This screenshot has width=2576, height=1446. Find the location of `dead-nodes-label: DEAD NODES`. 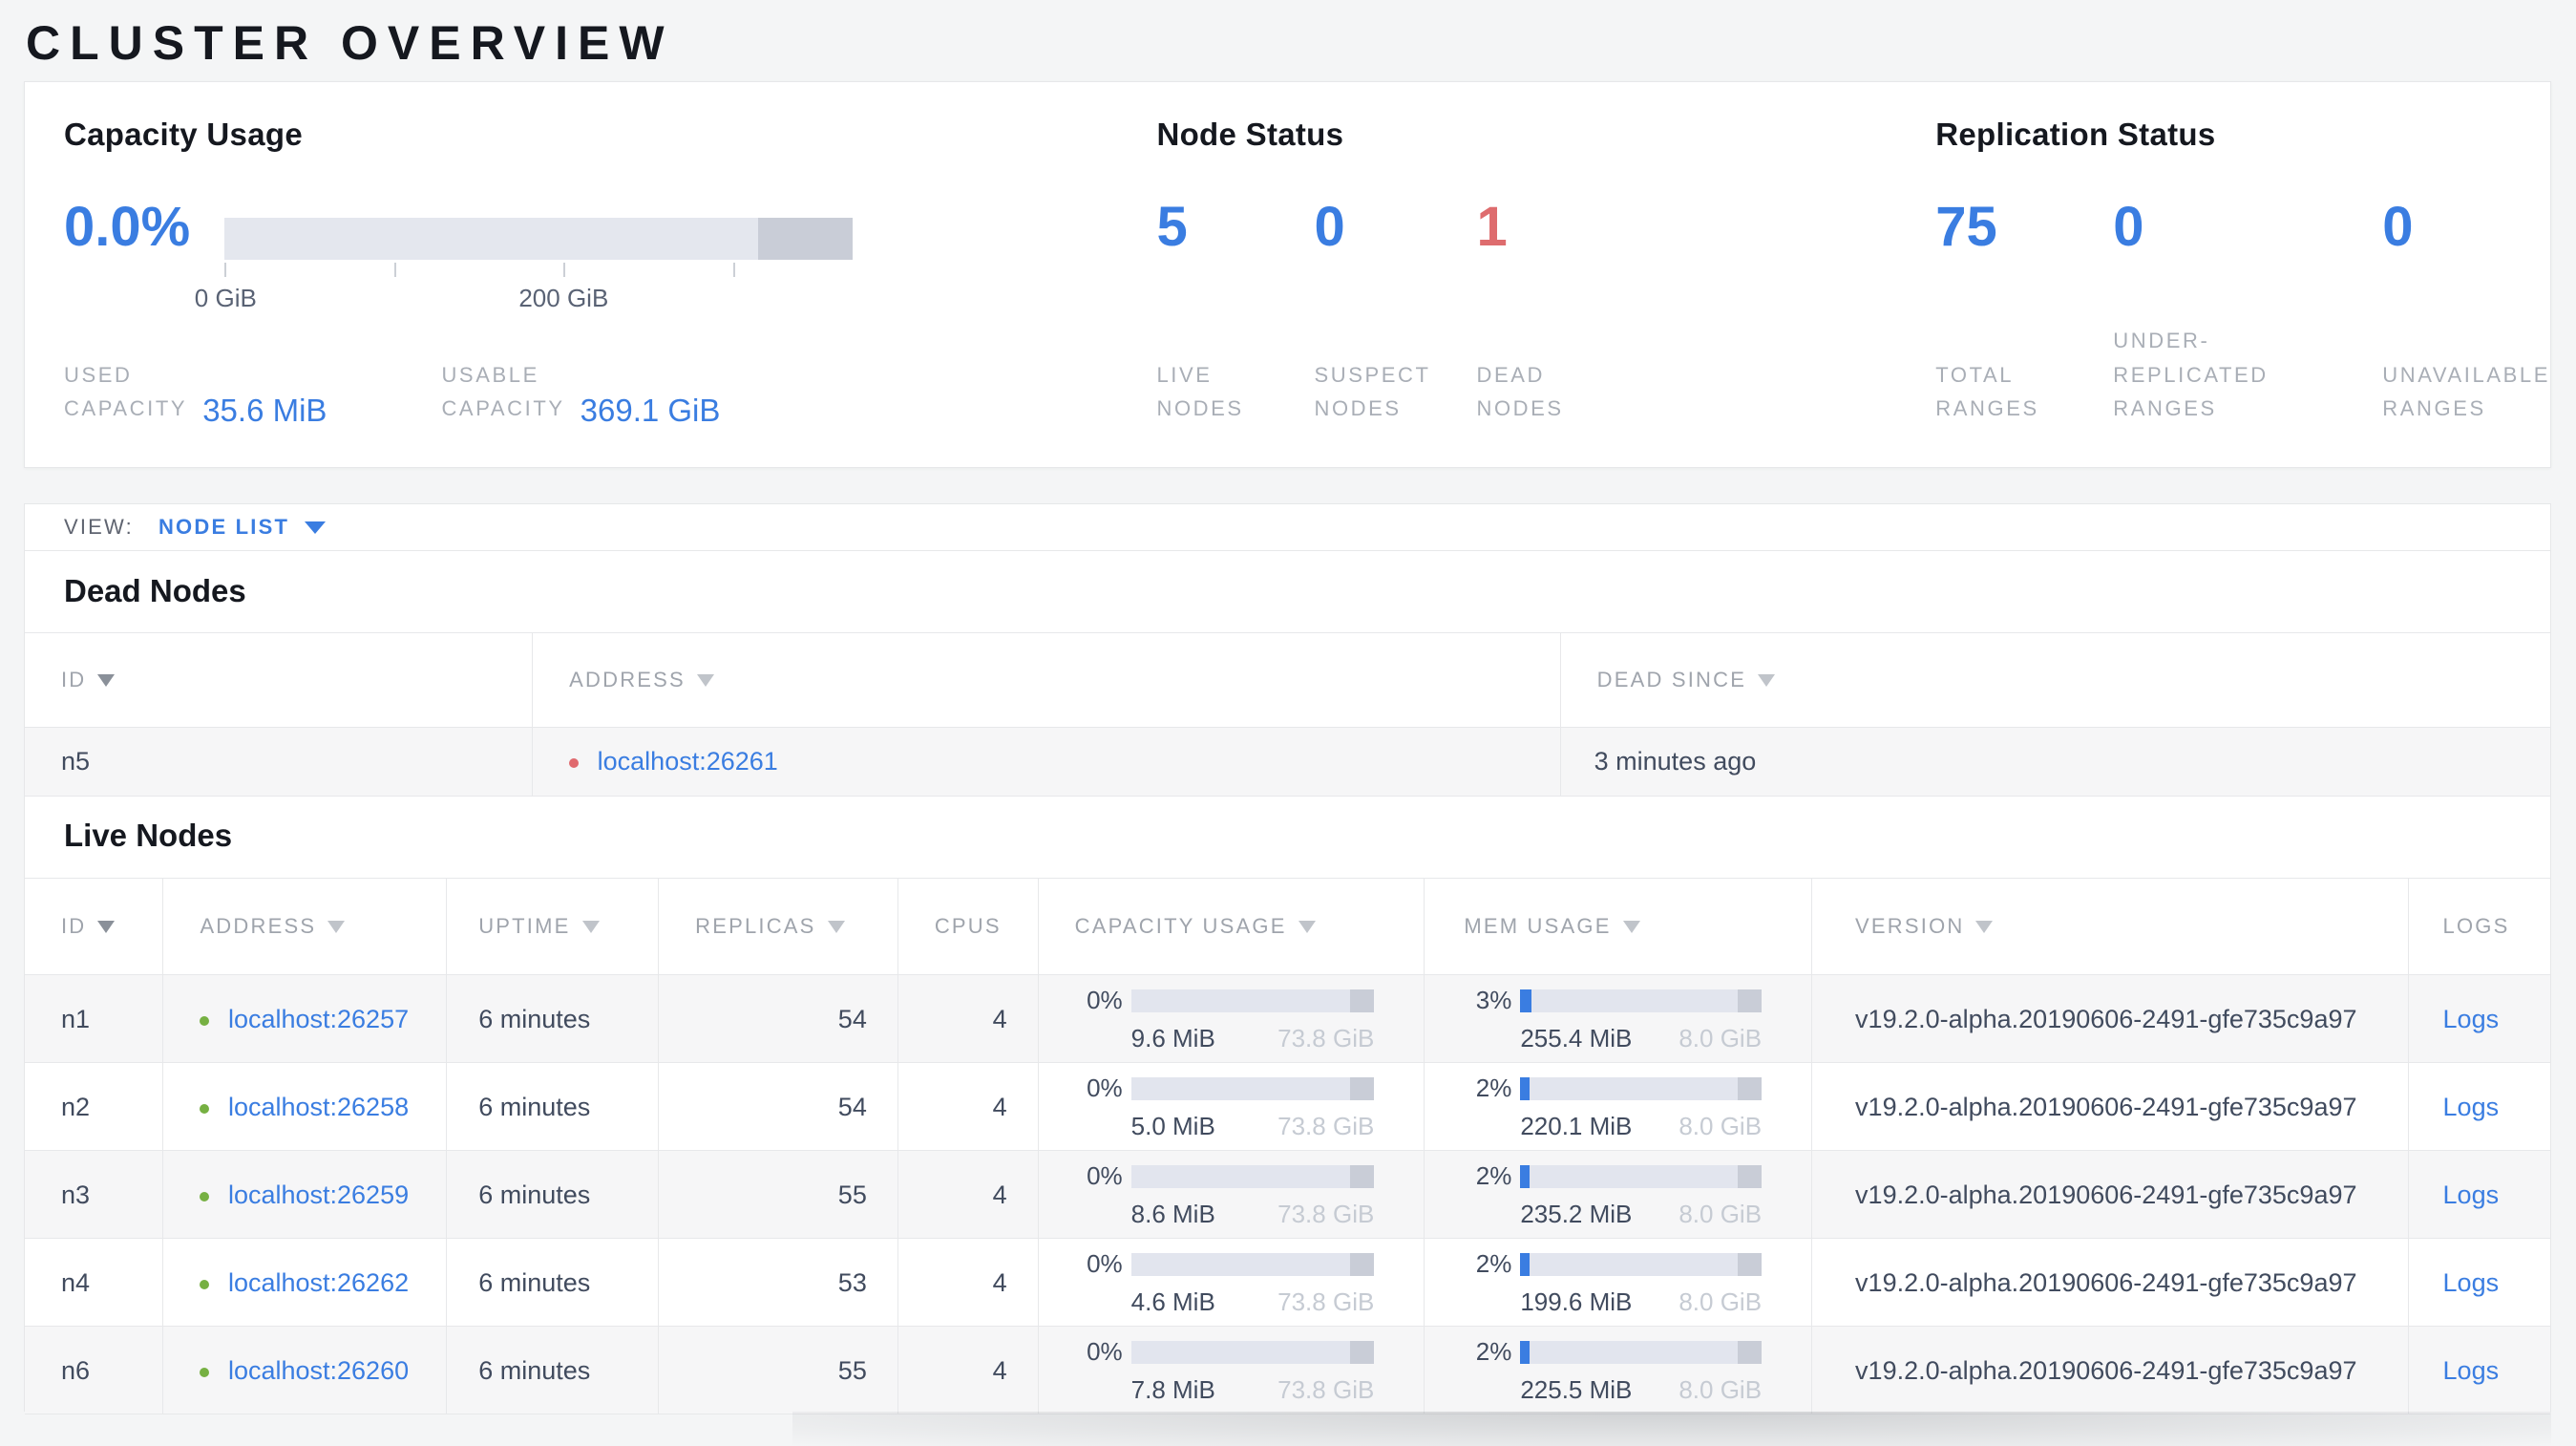

dead-nodes-label: DEAD NODES is located at coordinates (1519, 391).